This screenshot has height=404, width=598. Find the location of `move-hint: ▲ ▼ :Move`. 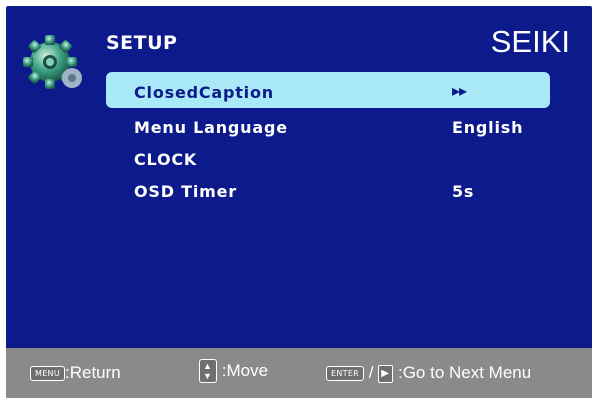

move-hint: ▲ ▼ :Move is located at coordinates (233, 371).